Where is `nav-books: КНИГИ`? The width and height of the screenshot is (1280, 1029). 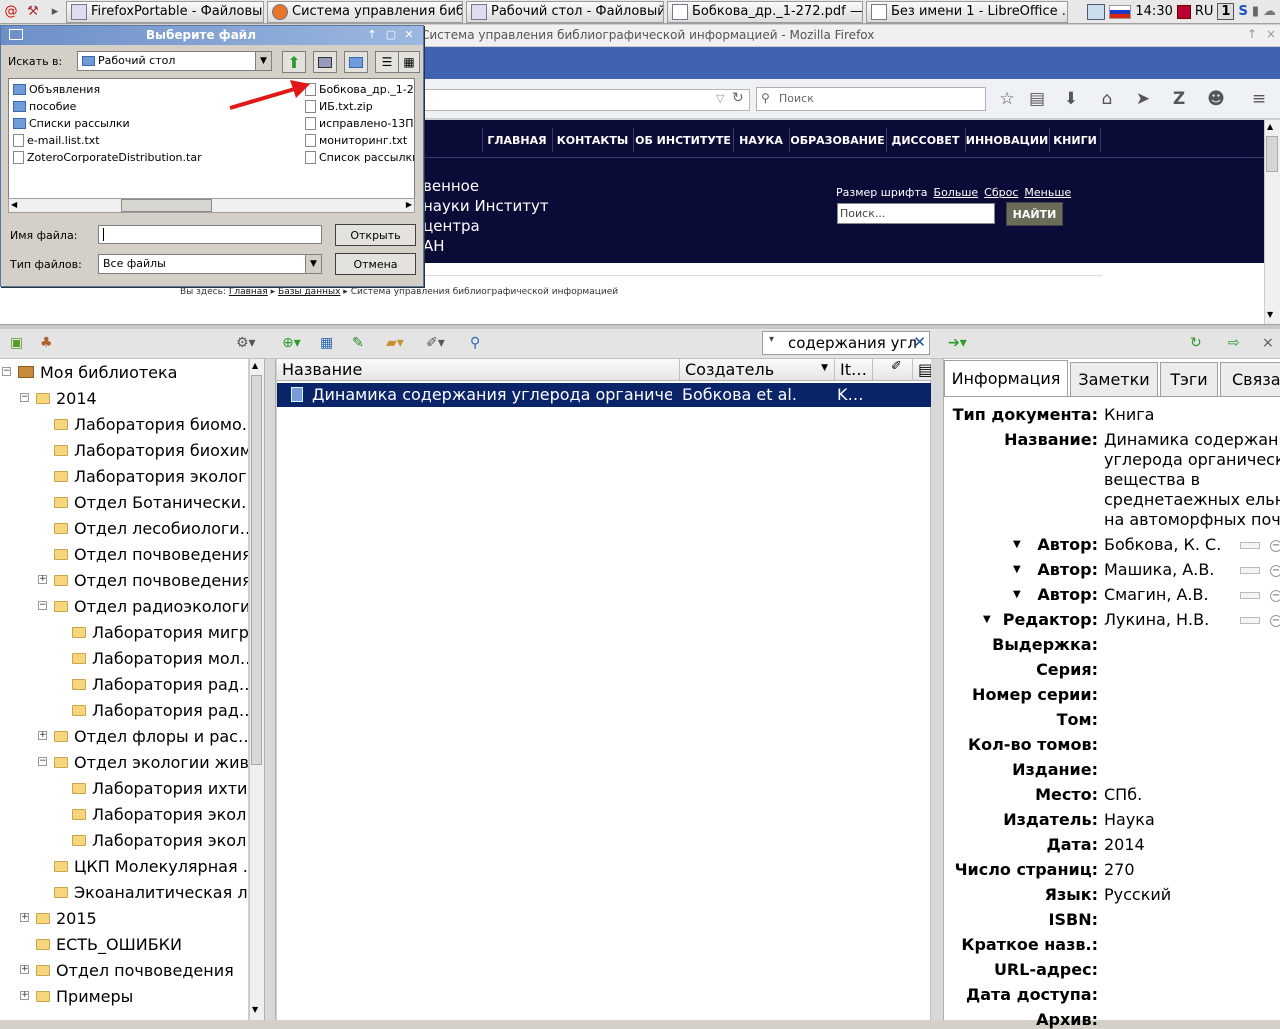 nav-books: КНИГИ is located at coordinates (1075, 140).